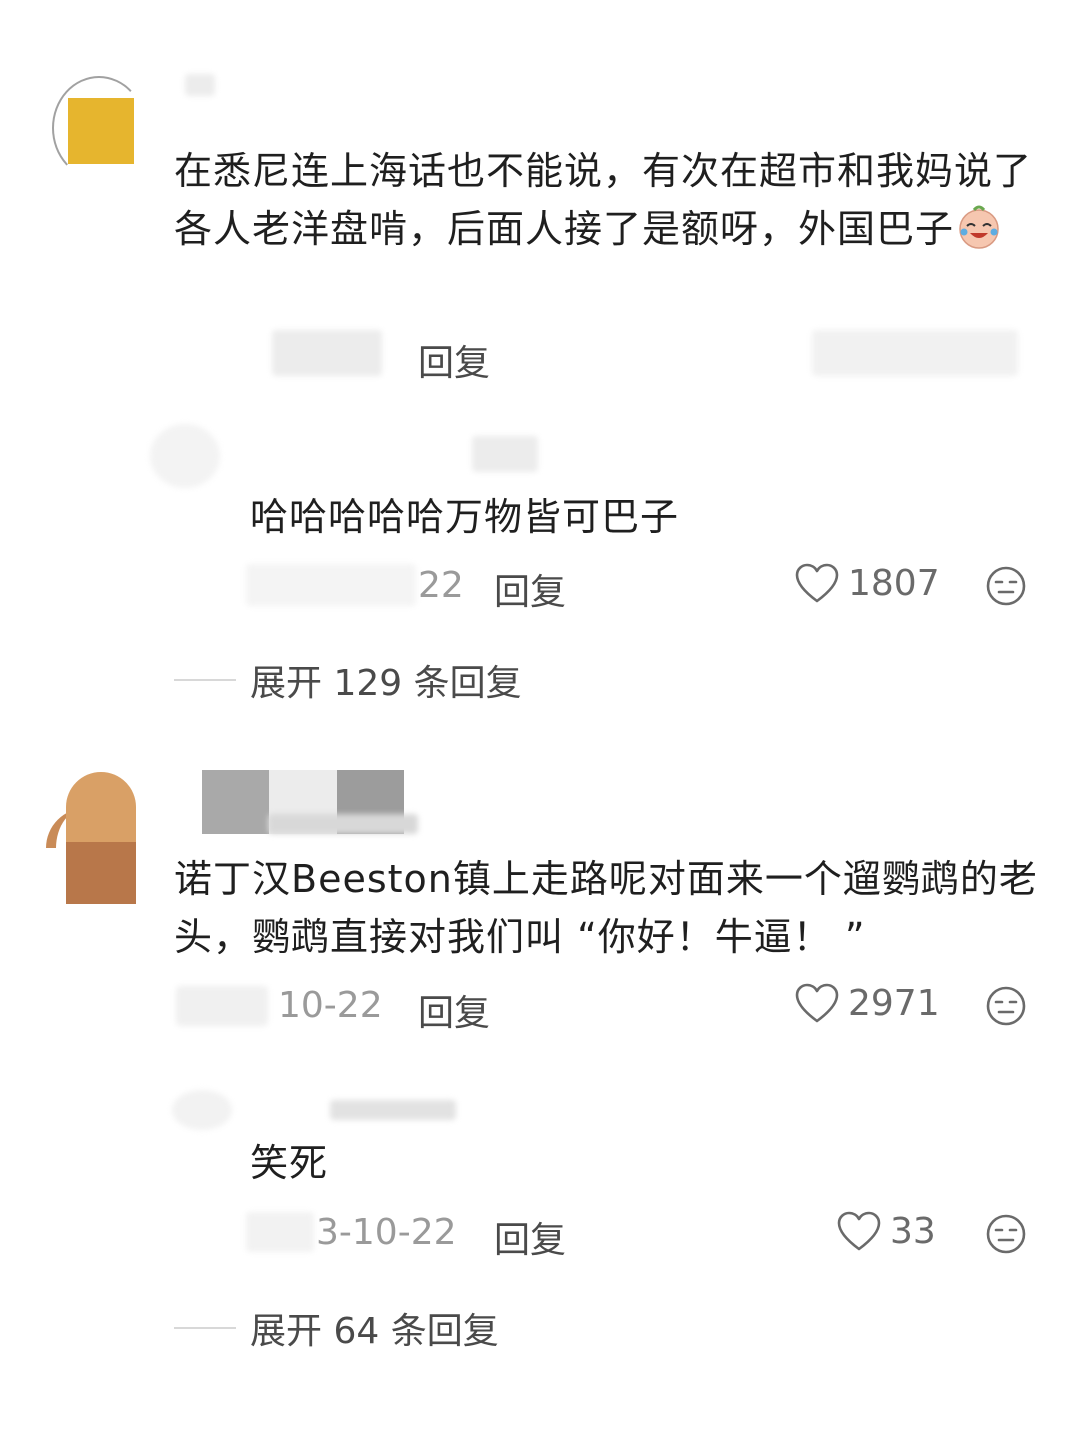 This screenshot has height=1440, width=1080. What do you see at coordinates (894, 583) in the screenshot?
I see `like-count: 1807` at bounding box center [894, 583].